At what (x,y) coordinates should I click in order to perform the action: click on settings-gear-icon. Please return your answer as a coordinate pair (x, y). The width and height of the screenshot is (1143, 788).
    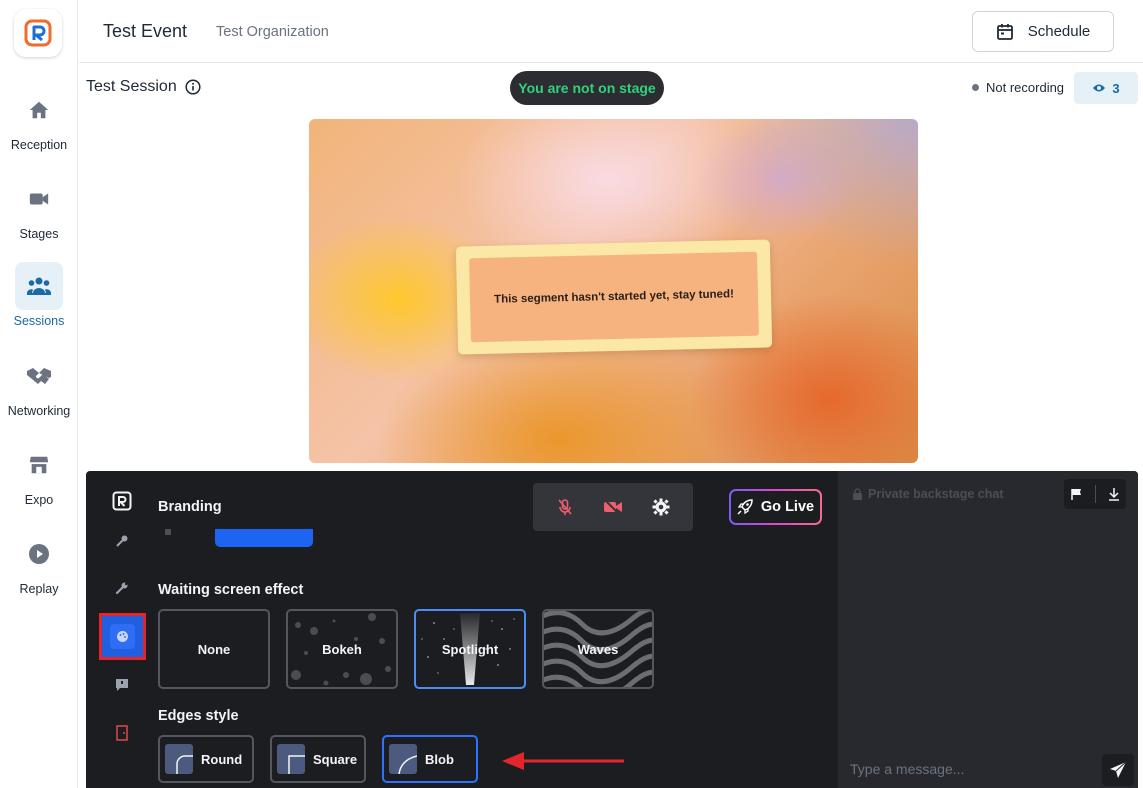
    Looking at the image, I should click on (661, 507).